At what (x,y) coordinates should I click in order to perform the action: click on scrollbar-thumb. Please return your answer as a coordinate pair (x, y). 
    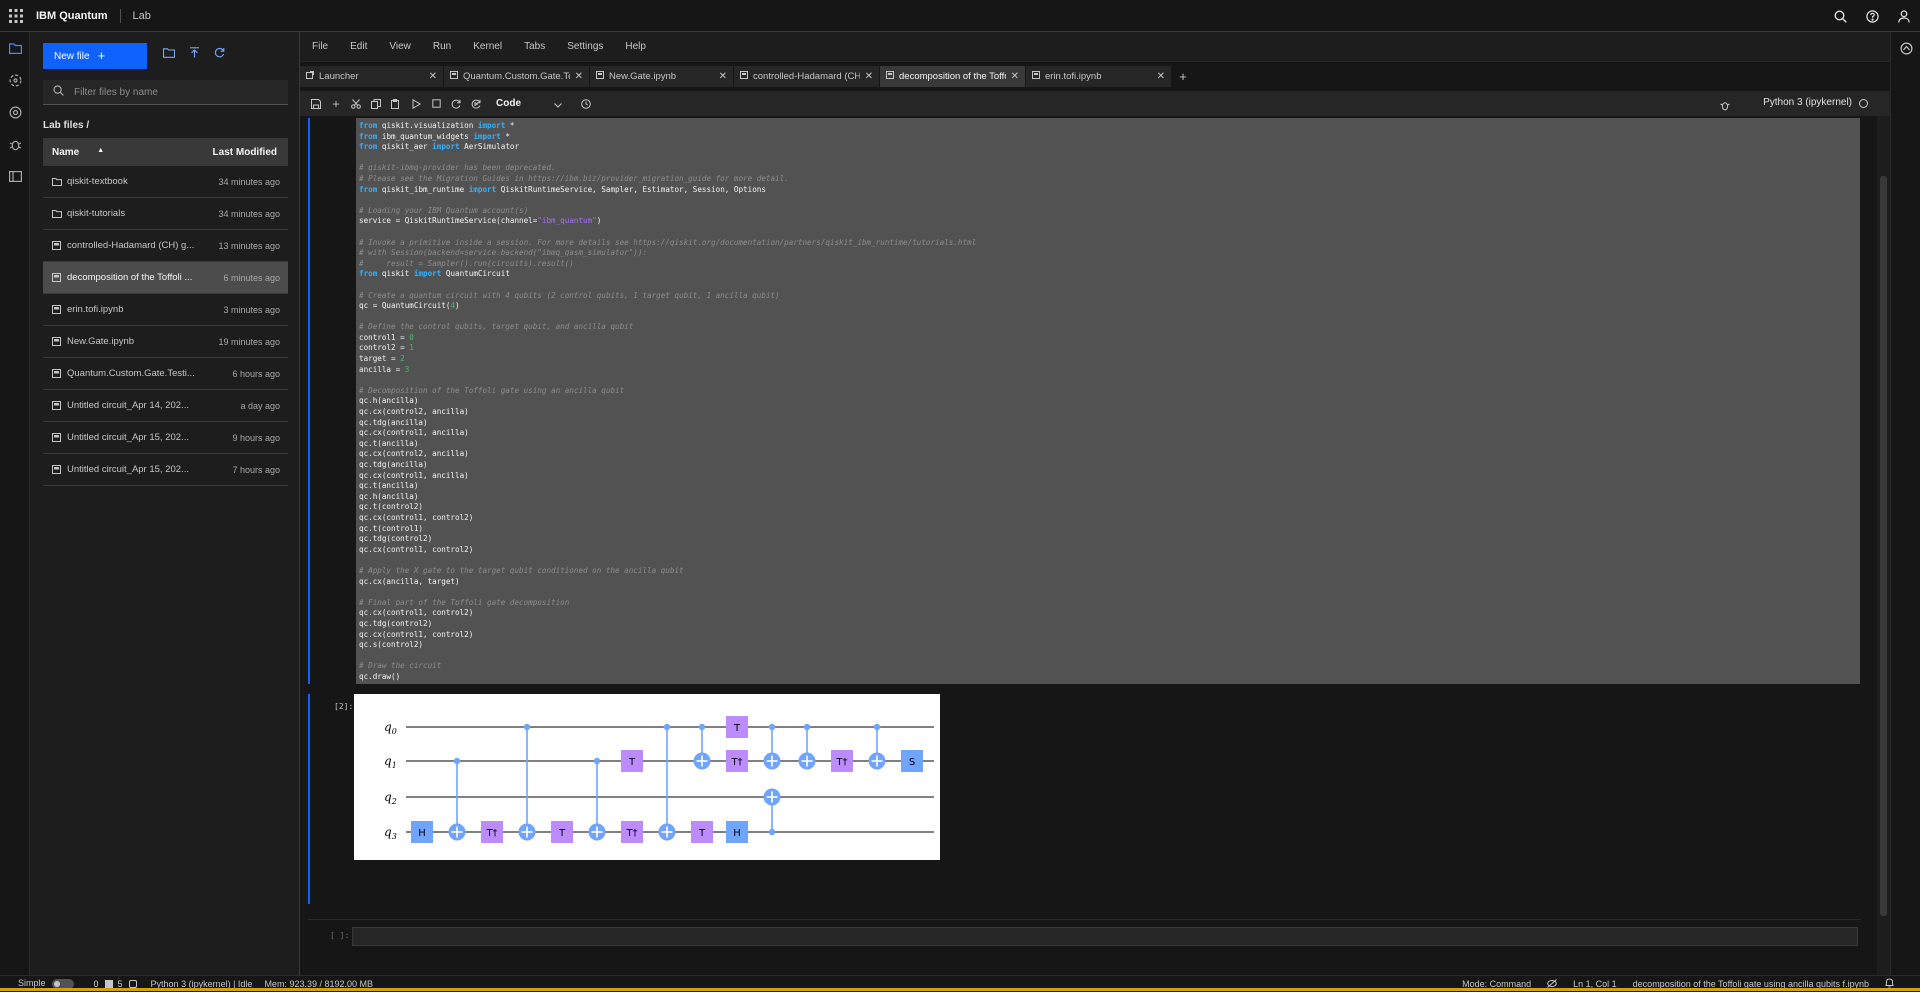
    Looking at the image, I should click on (1883, 546).